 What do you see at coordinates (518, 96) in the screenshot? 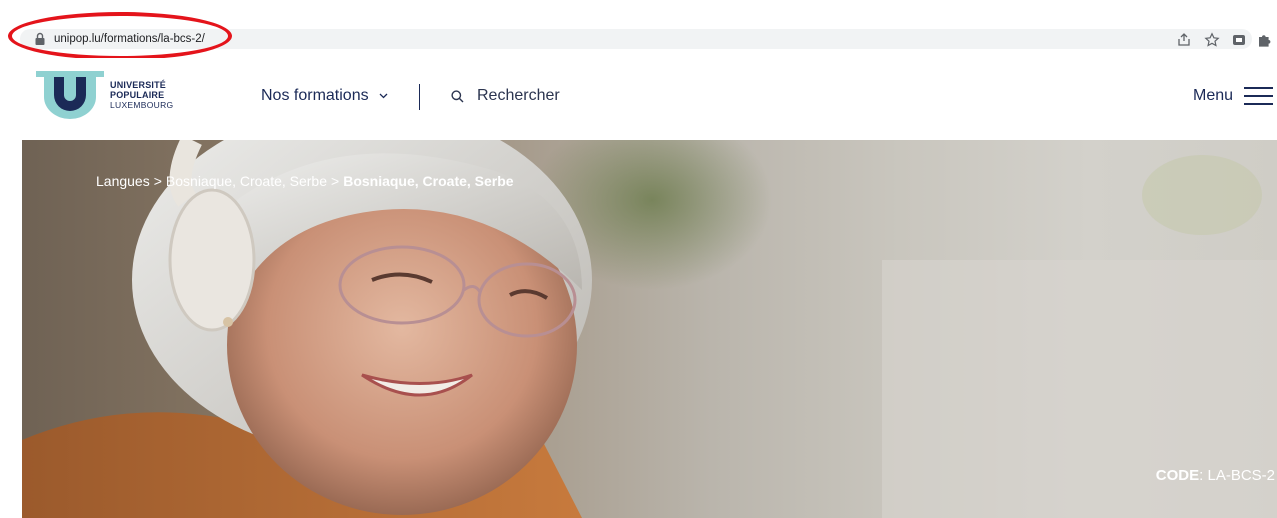
I see `search-input: Rechercher` at bounding box center [518, 96].